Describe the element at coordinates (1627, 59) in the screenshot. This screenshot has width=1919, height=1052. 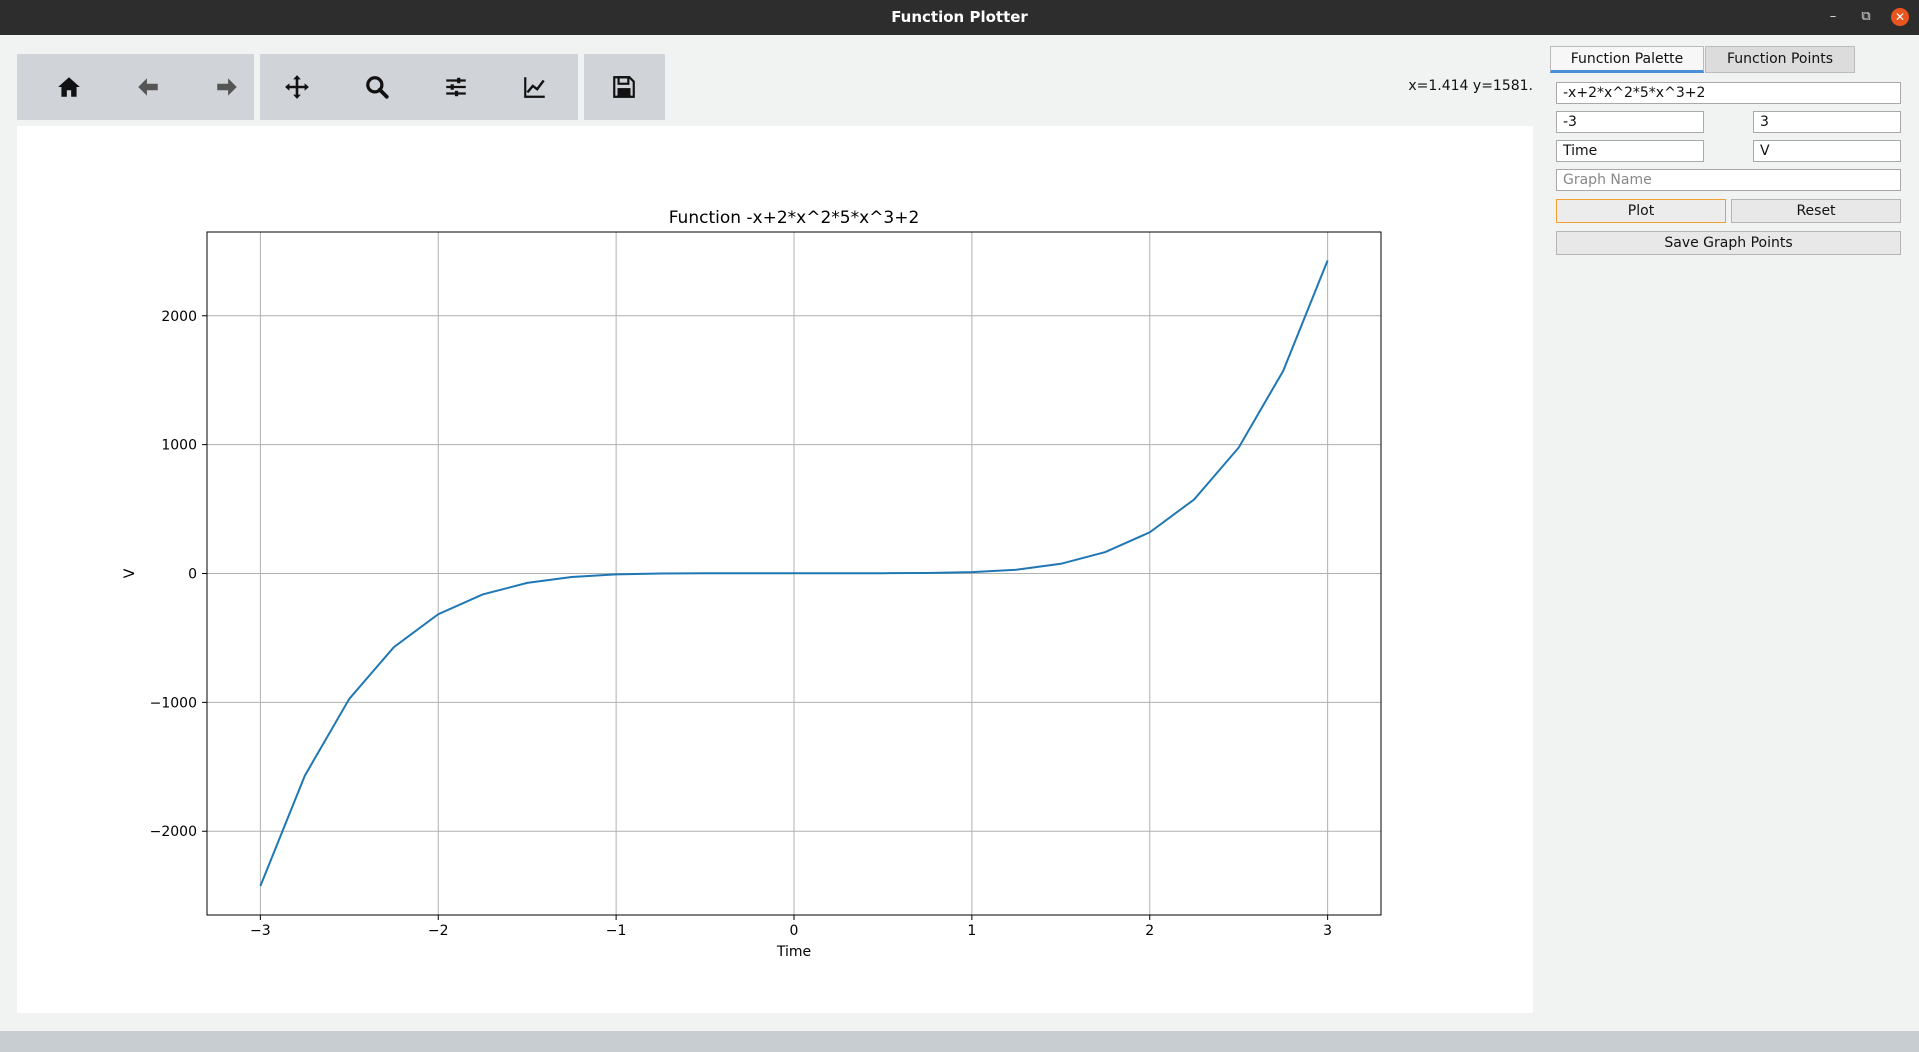
I see `tab-function-palette: Function Palette` at that location.